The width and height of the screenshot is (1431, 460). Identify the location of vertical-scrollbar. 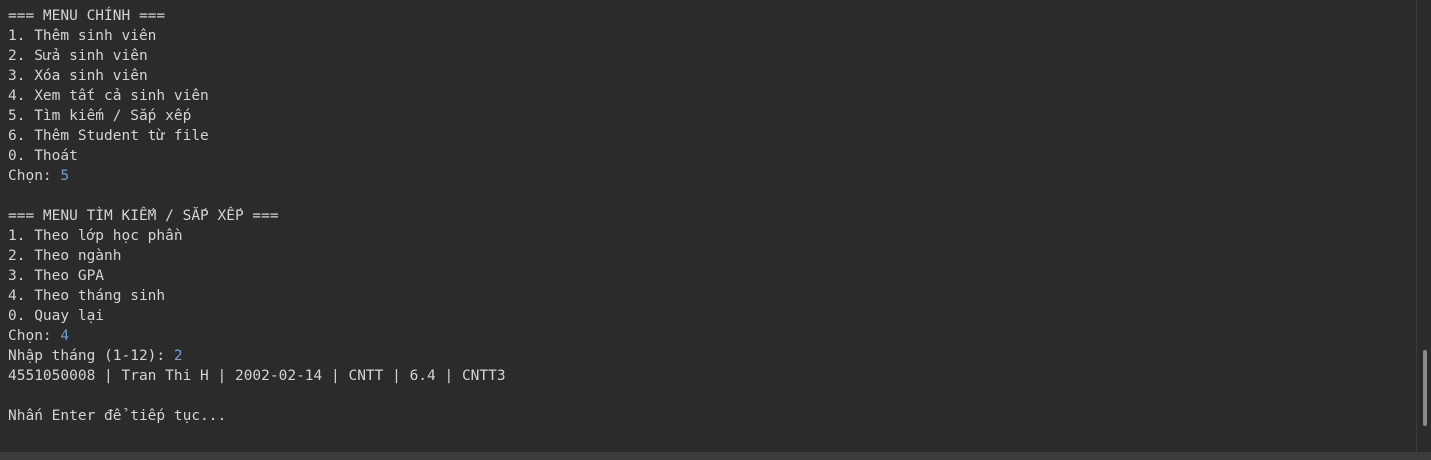
(1423, 226).